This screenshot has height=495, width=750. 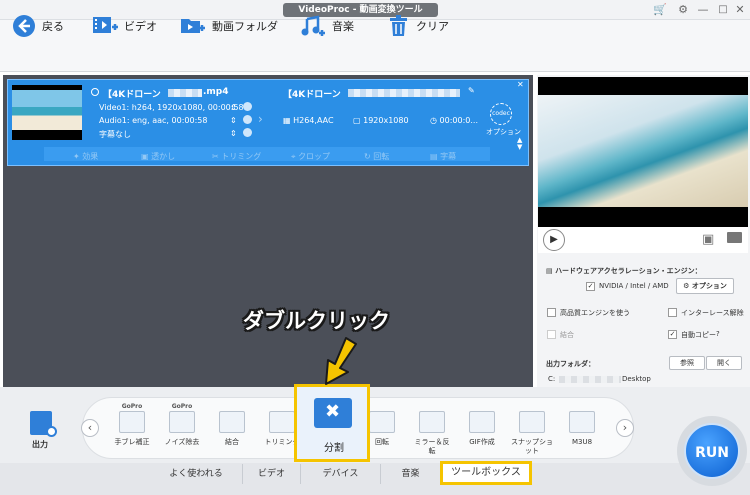 I want to click on tool-label: M3U8, so click(x=582, y=442).